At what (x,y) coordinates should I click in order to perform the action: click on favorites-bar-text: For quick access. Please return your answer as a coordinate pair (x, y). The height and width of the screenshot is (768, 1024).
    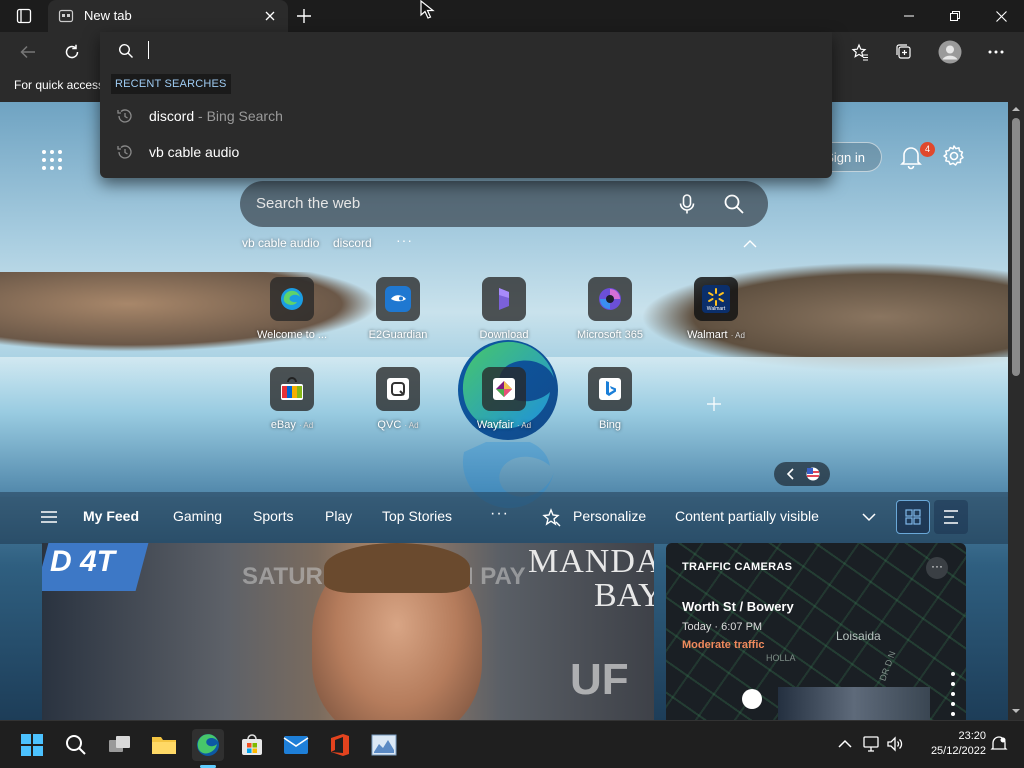
    Looking at the image, I should click on (59, 85).